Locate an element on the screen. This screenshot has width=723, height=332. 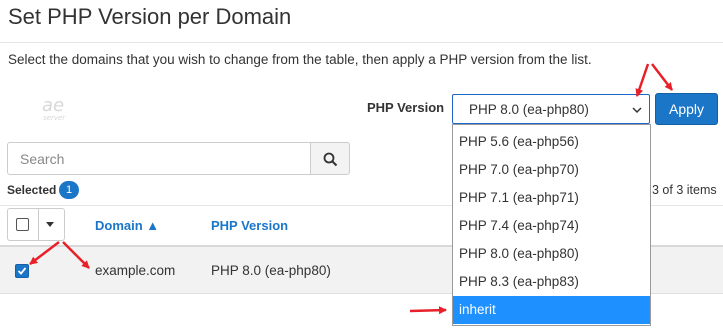
dropdown-option-inherit: inherit is located at coordinates (551, 310).